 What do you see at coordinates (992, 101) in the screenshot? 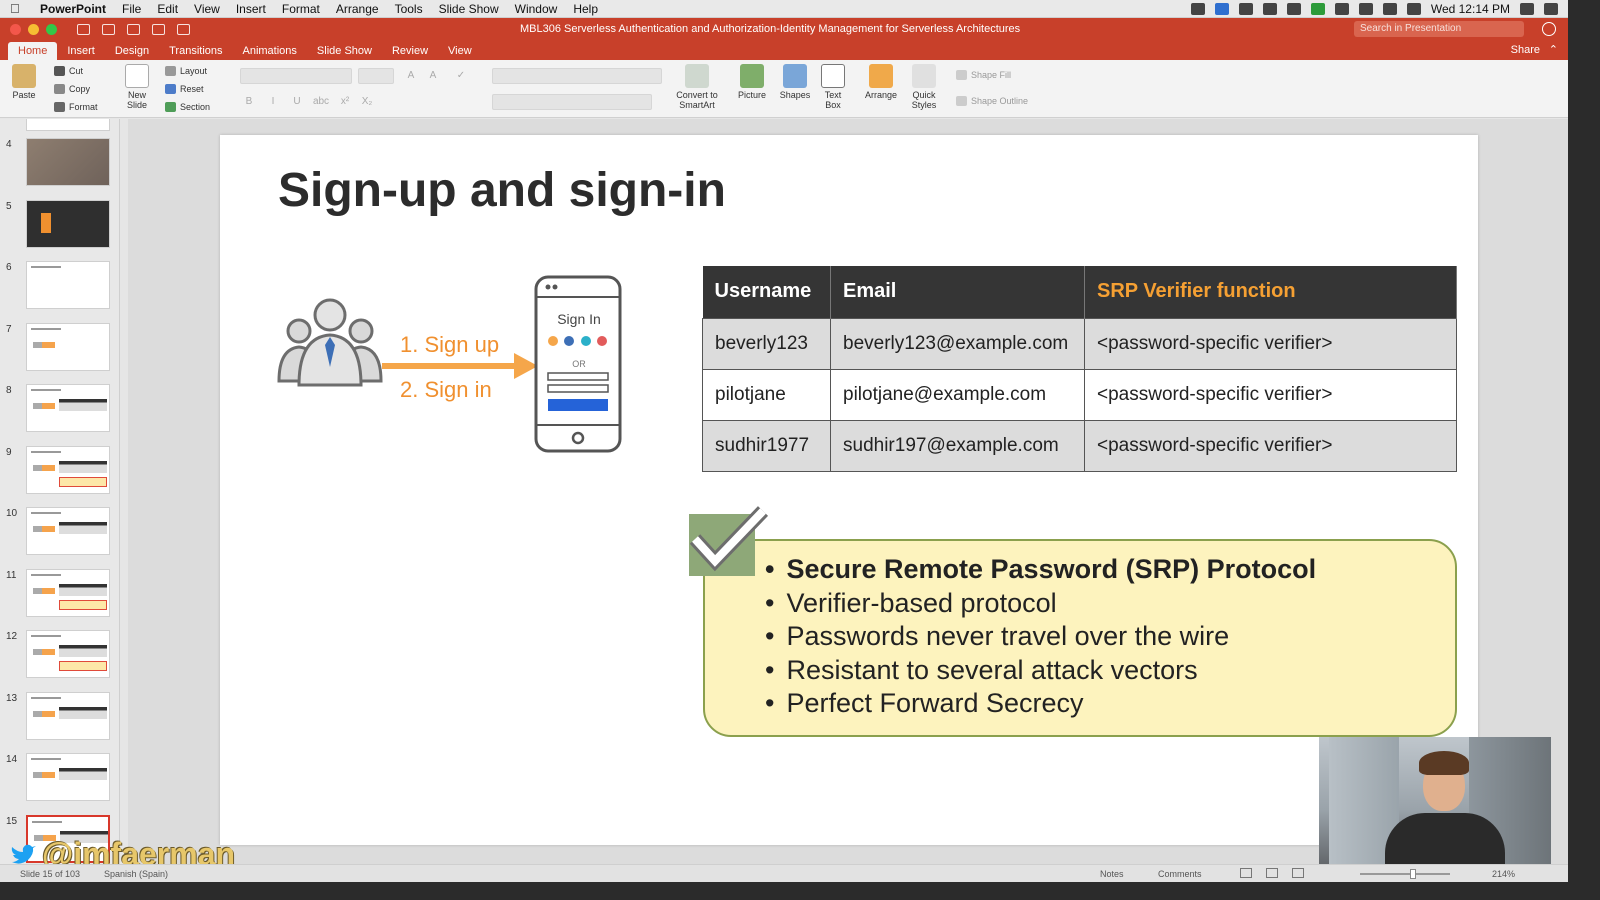
I see `shape-outline-button: Shape Outline` at bounding box center [992, 101].